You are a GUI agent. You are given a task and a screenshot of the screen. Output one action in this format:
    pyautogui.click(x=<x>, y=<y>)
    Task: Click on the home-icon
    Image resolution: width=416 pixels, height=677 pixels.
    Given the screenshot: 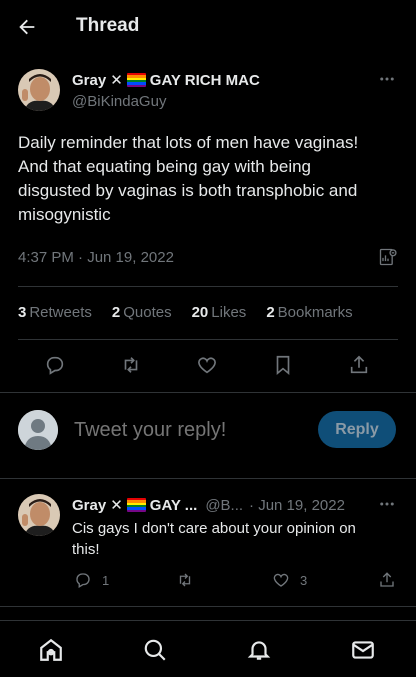 What is the action you would take?
    pyautogui.click(x=51, y=650)
    